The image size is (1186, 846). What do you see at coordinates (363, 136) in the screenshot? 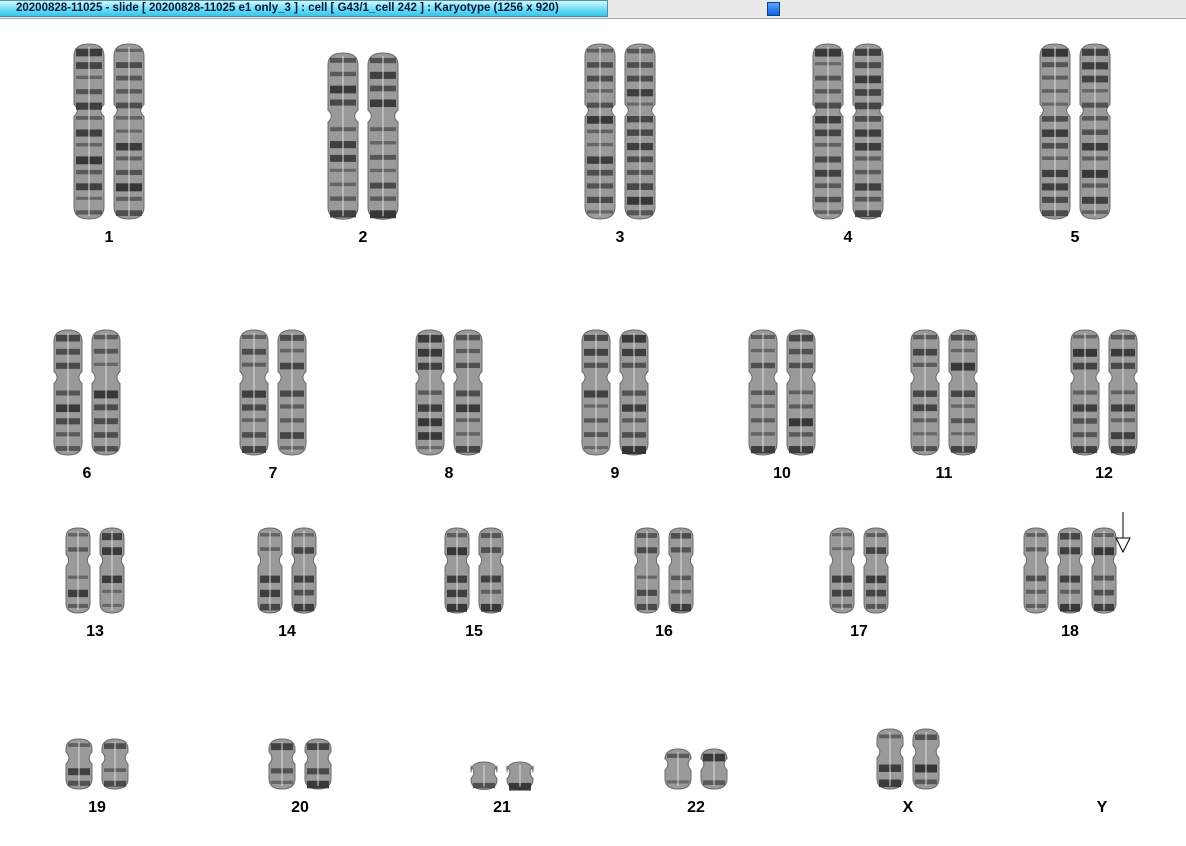
I see `chromosome-2-image` at bounding box center [363, 136].